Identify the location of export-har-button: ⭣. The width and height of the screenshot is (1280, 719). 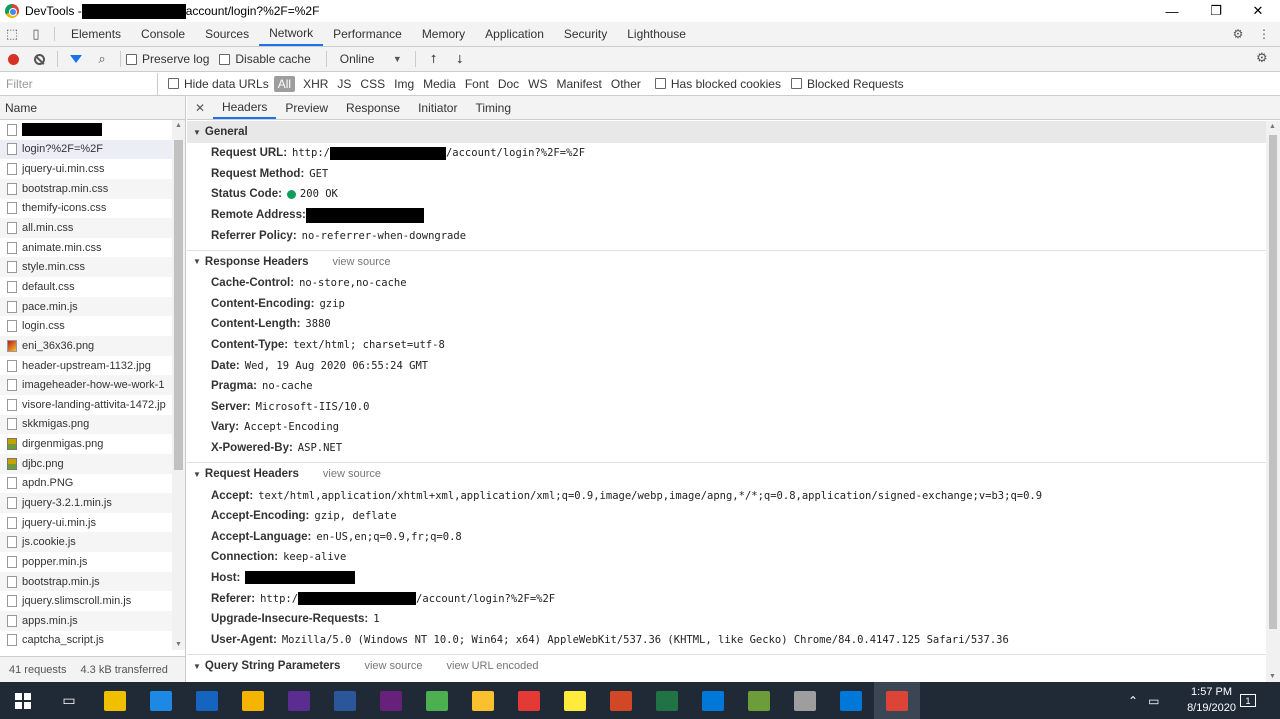
(460, 59).